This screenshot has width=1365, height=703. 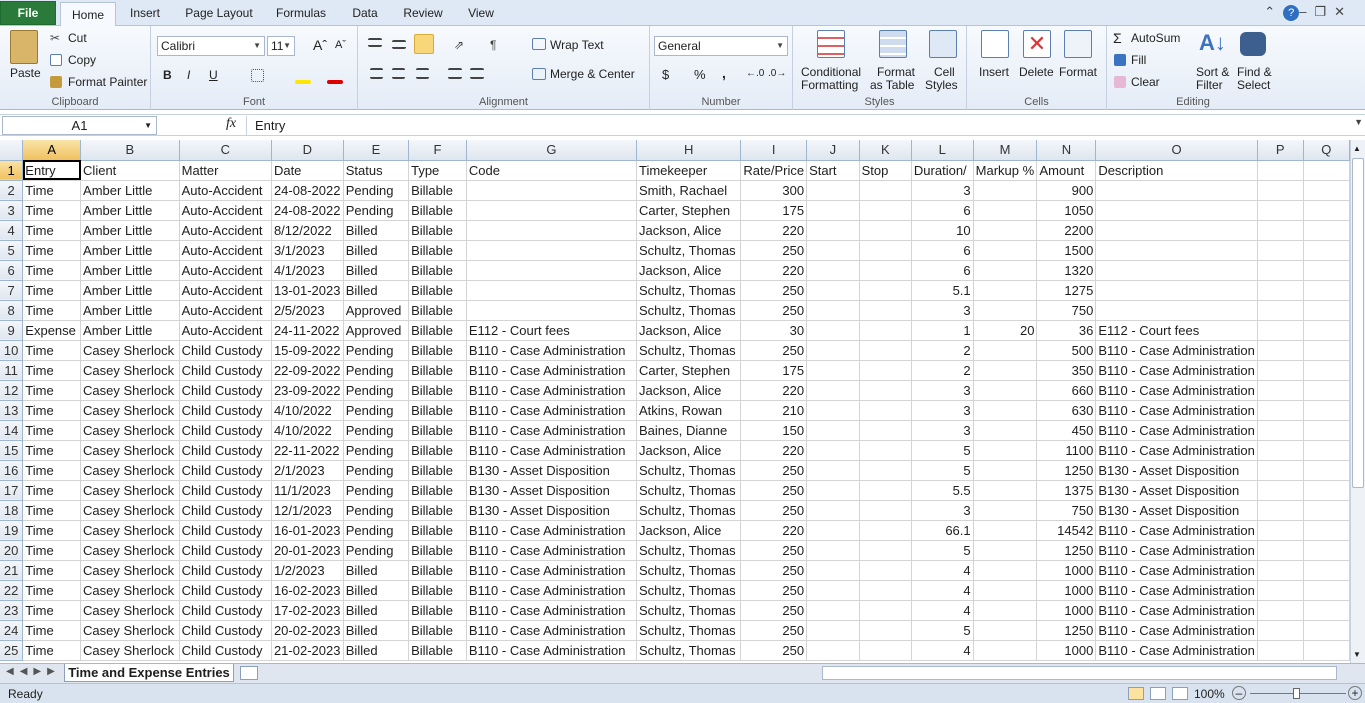 What do you see at coordinates (552, 150) in the screenshot?
I see `column-header-g: G` at bounding box center [552, 150].